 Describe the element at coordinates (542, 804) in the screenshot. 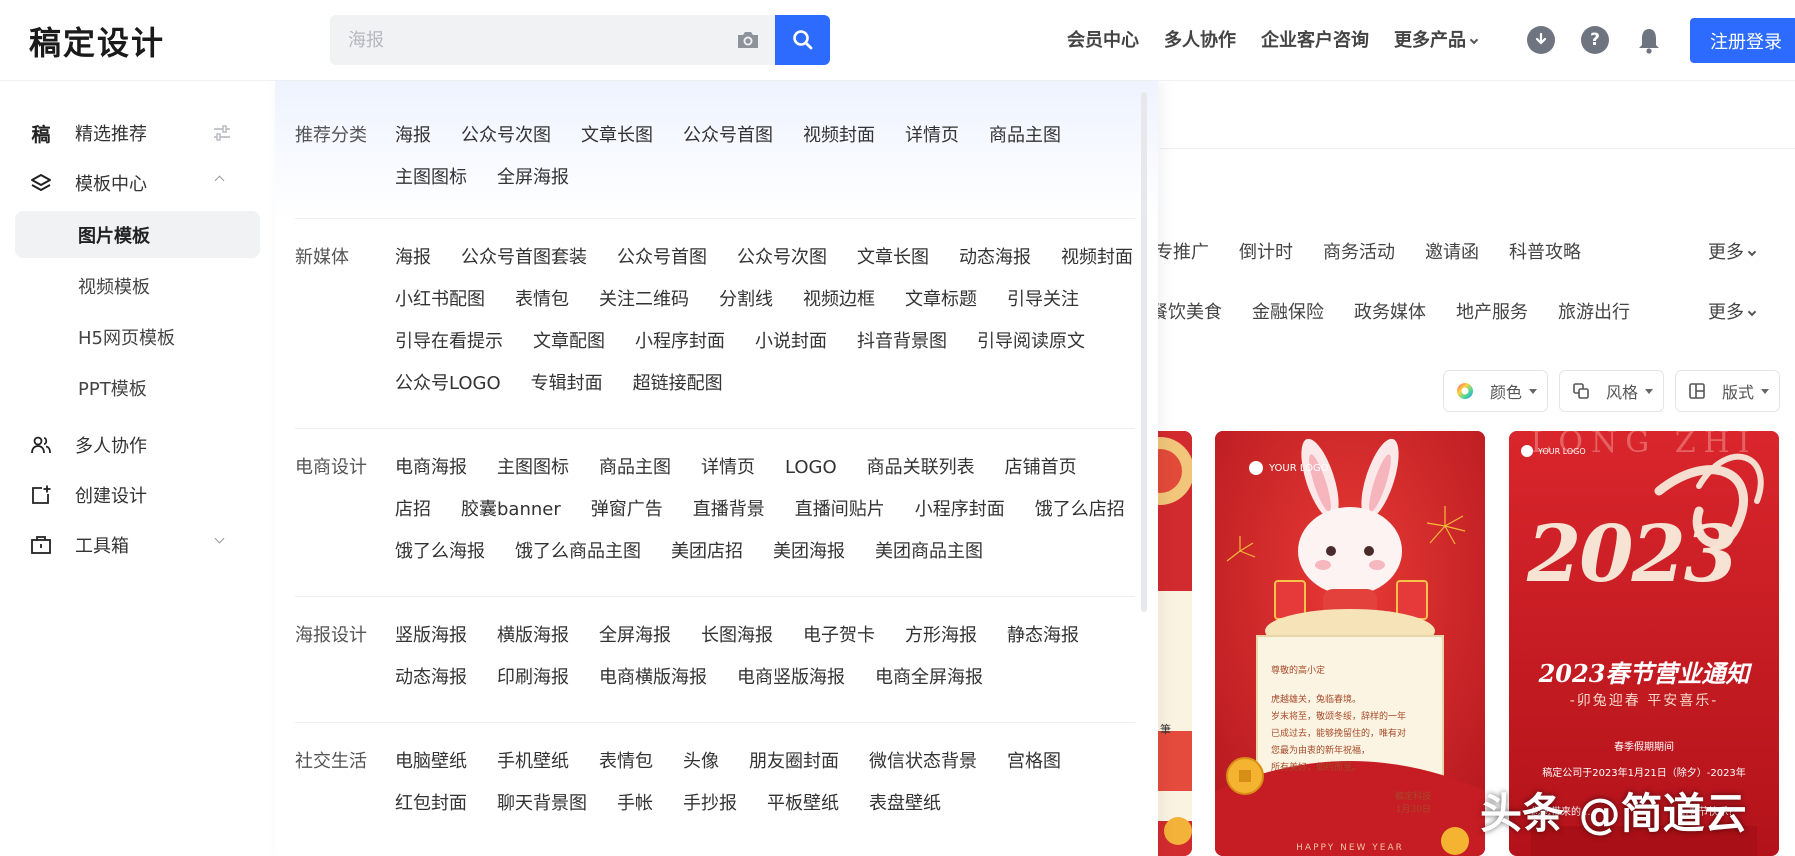

I see `category-link: 聊天背景图` at that location.